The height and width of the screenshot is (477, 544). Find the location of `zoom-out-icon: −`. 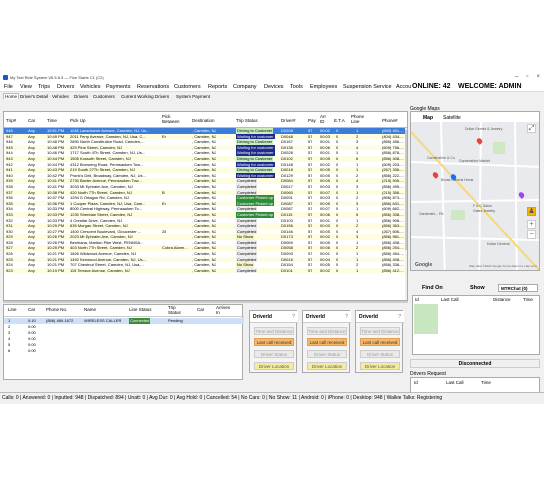

zoom-out-icon: − is located at coordinates (531, 234).